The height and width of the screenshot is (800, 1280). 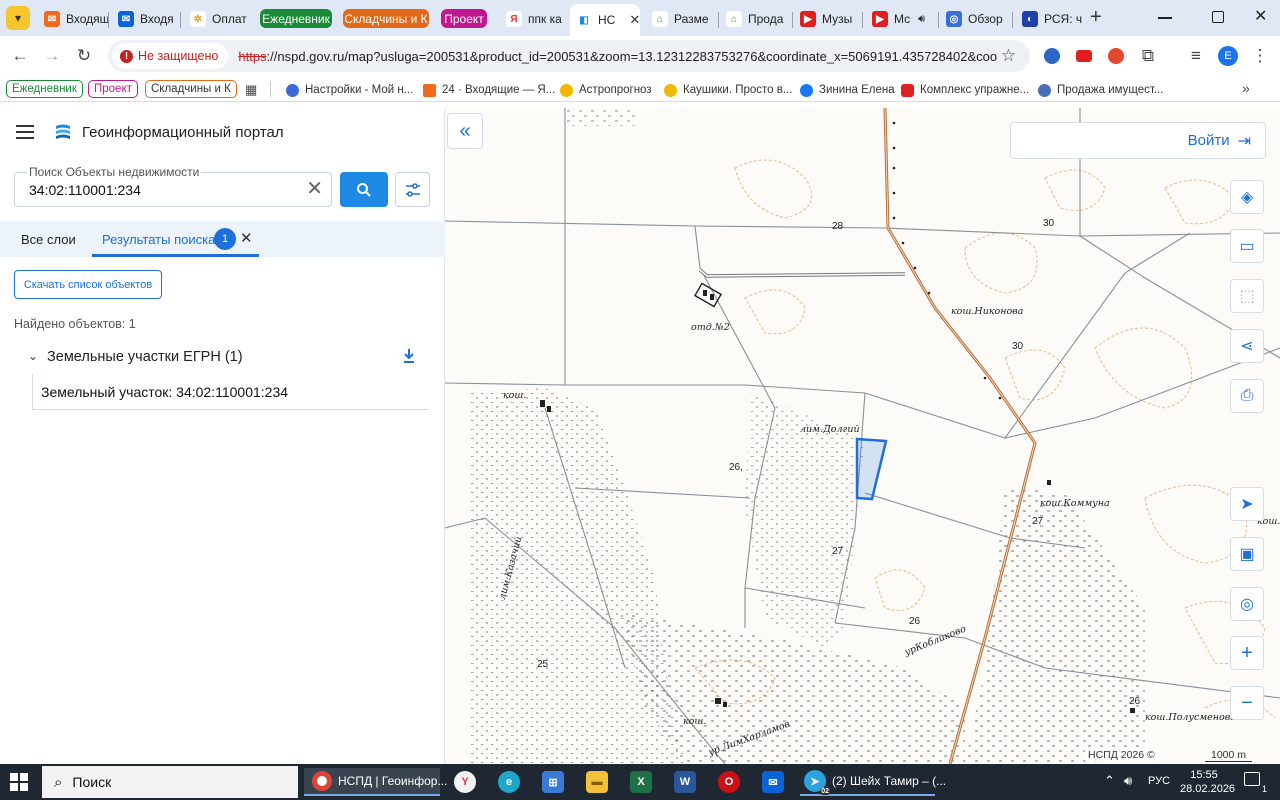 What do you see at coordinates (1247, 296) in the screenshot?
I see `area-select-button: ⬚` at bounding box center [1247, 296].